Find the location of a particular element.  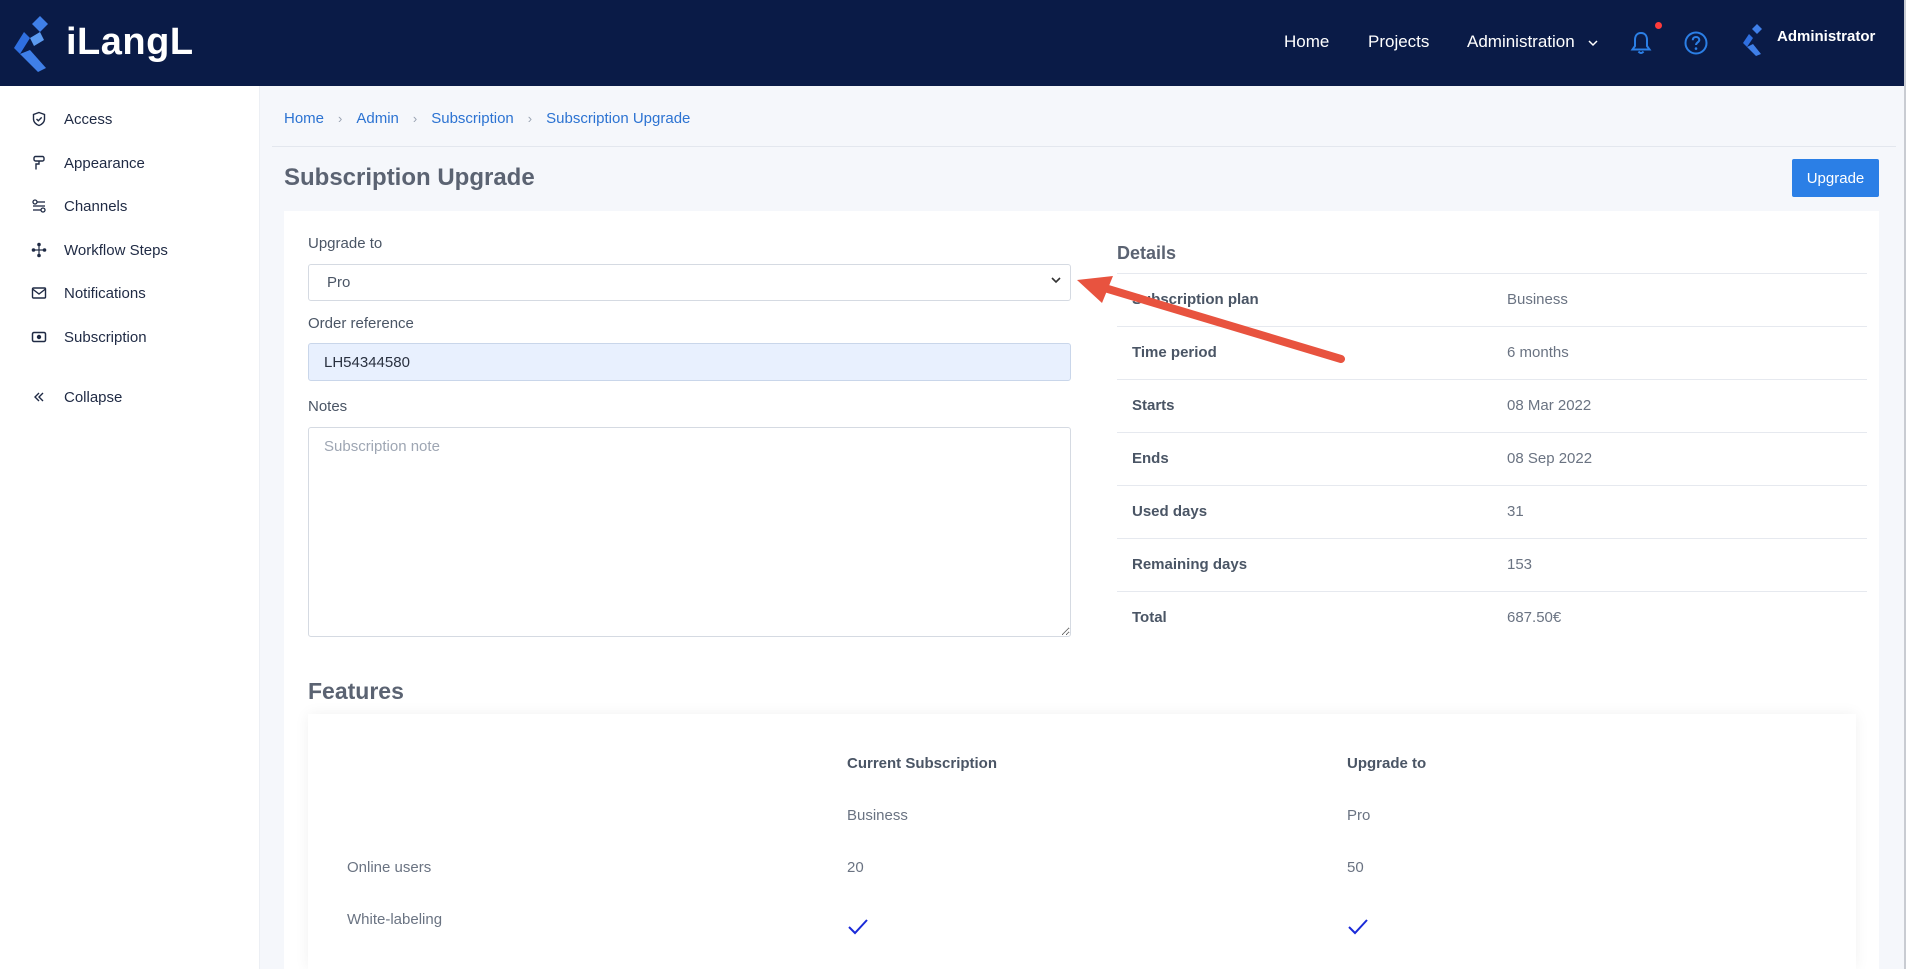

collapse-label: Collapse is located at coordinates (93, 397).